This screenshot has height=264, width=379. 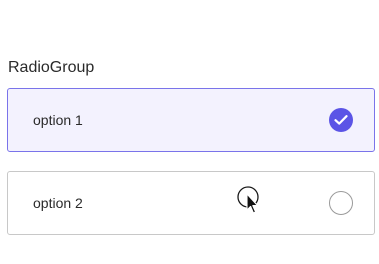 I want to click on radio-checked-indicator, so click(x=341, y=120).